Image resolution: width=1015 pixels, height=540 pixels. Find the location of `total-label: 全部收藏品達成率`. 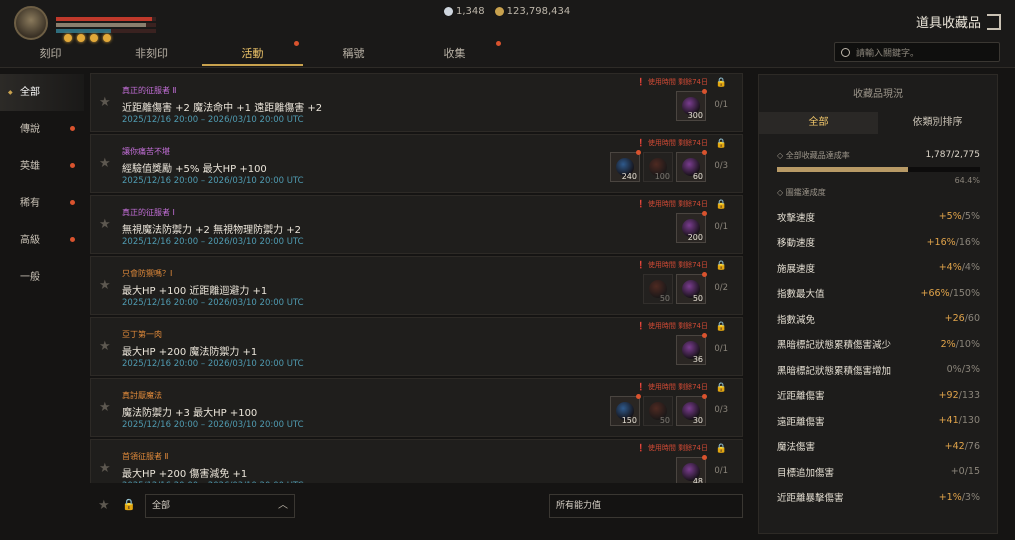

total-label: 全部收藏品達成率 is located at coordinates (817, 155).